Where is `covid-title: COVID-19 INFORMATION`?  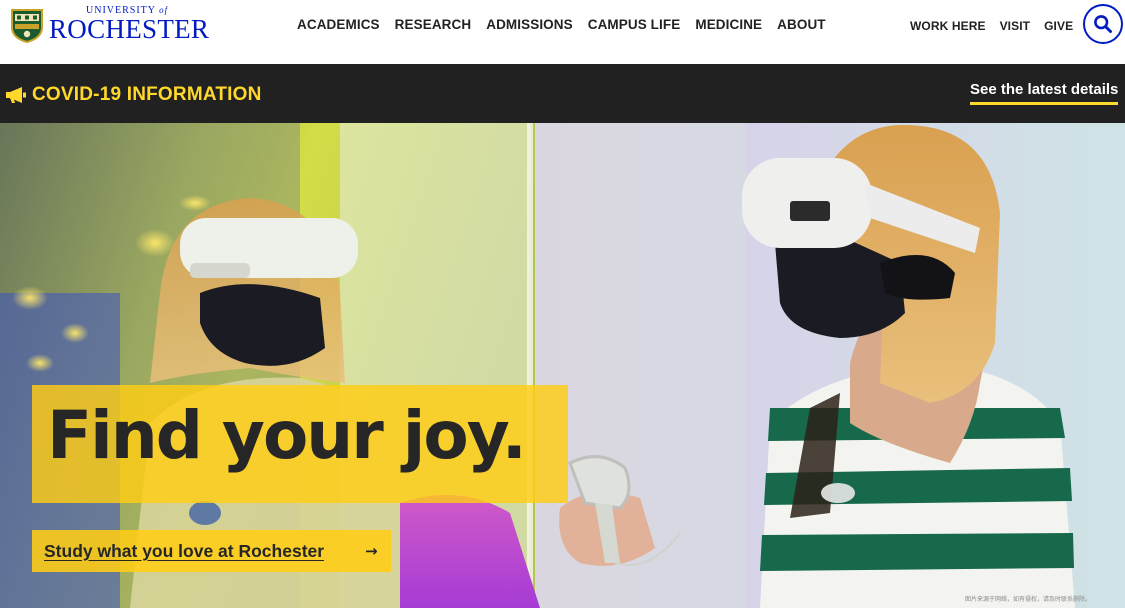
covid-title: COVID-19 INFORMATION is located at coordinates (147, 94).